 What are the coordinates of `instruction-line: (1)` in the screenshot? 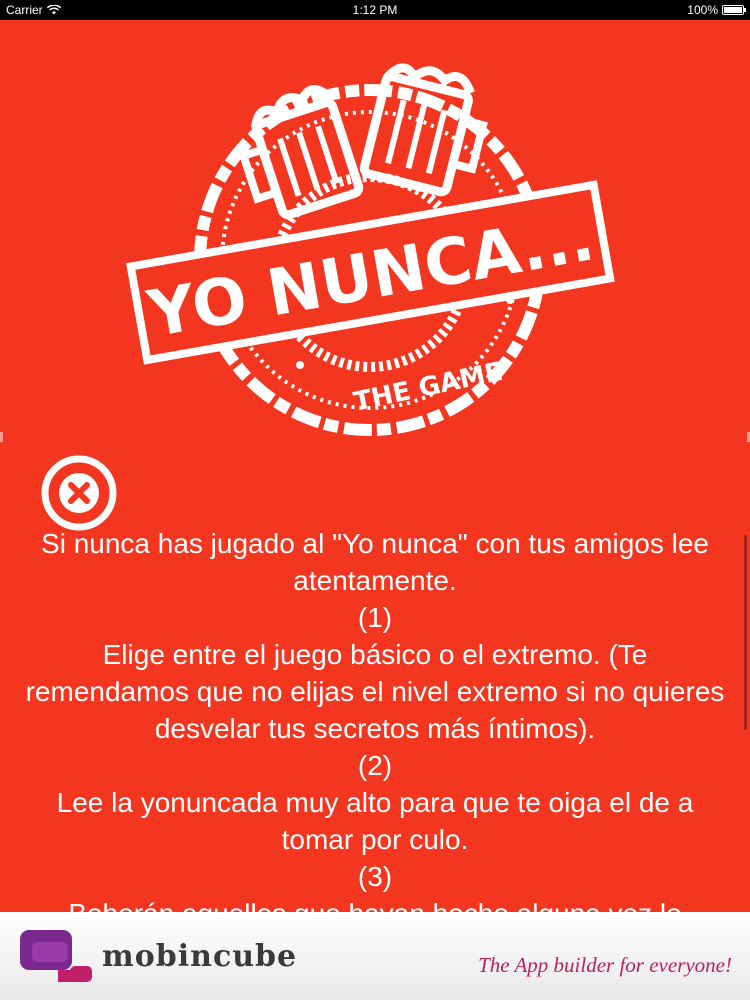 It's located at (375, 617).